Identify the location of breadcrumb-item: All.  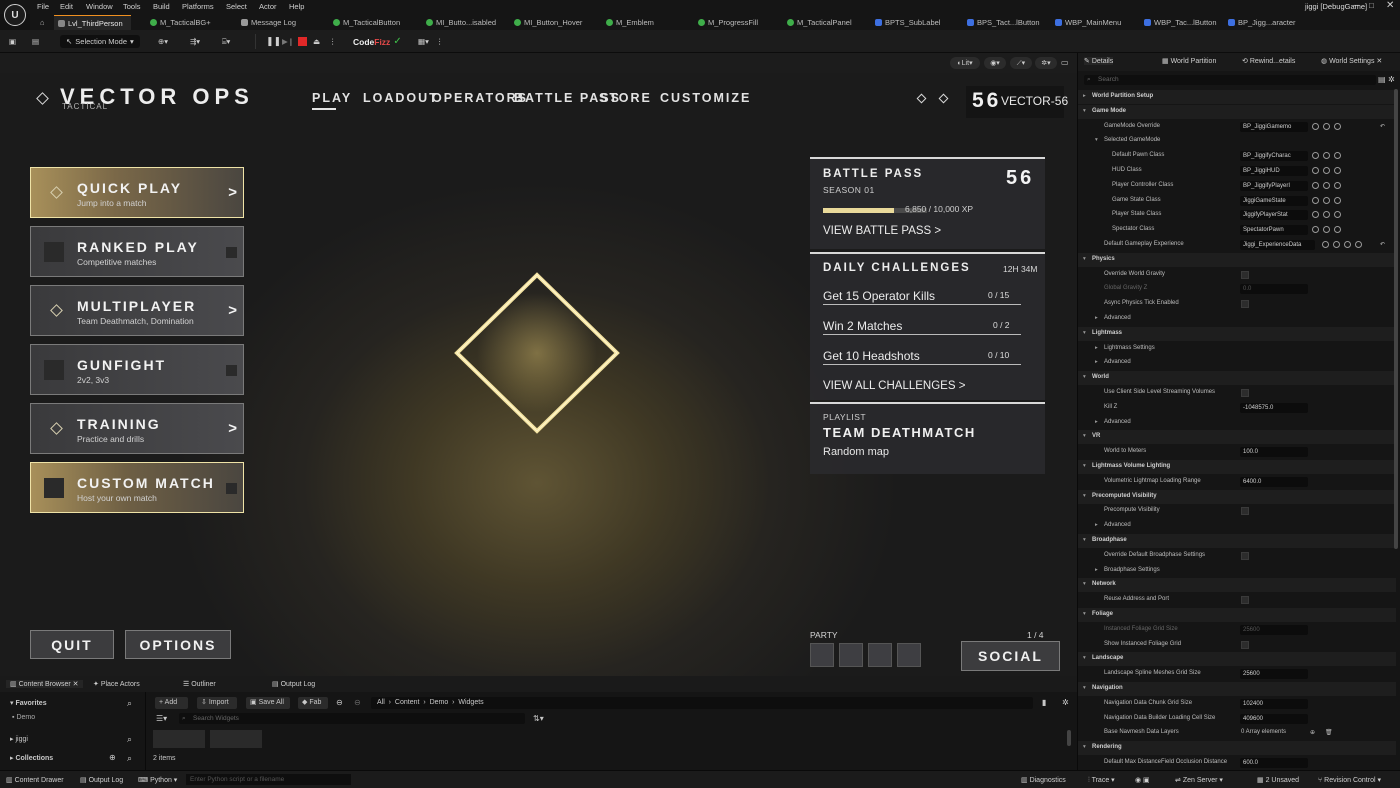
(381, 702).